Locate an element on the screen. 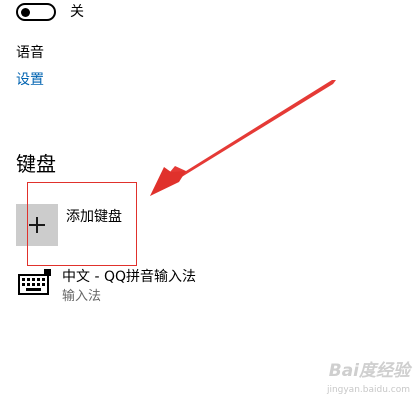  watermark: Bai度经验 jingyan.baidu.com is located at coordinates (355, 380).